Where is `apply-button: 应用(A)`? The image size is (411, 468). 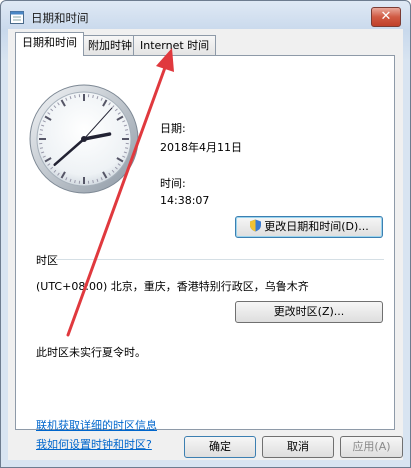
apply-button: 应用(A) is located at coordinates (371, 447).